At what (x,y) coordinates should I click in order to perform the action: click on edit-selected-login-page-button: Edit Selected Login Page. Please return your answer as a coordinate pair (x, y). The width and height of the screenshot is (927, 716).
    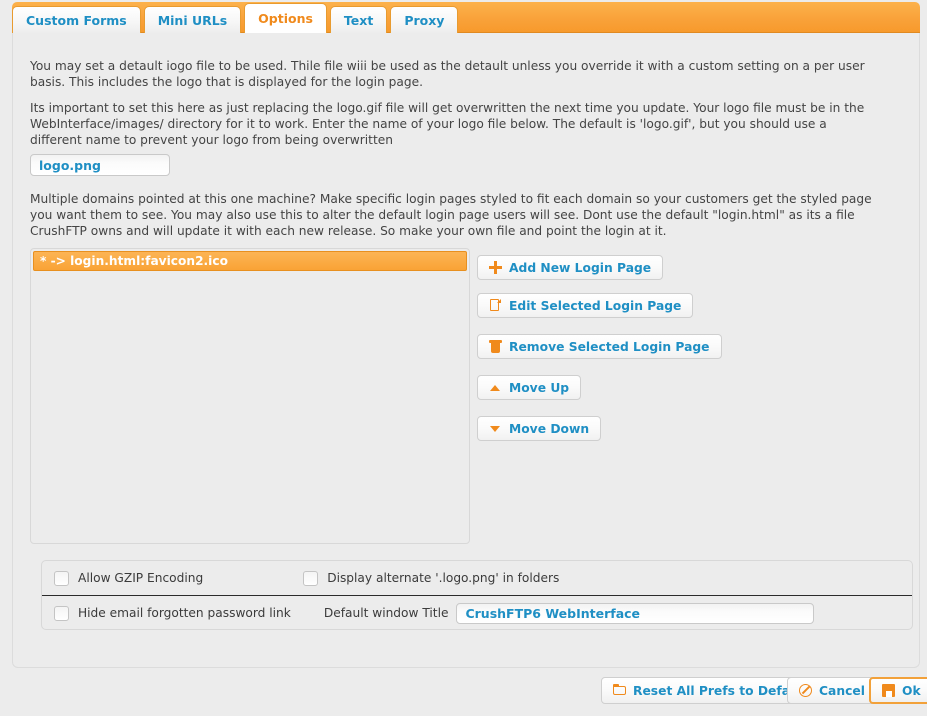
    Looking at the image, I should click on (585, 305).